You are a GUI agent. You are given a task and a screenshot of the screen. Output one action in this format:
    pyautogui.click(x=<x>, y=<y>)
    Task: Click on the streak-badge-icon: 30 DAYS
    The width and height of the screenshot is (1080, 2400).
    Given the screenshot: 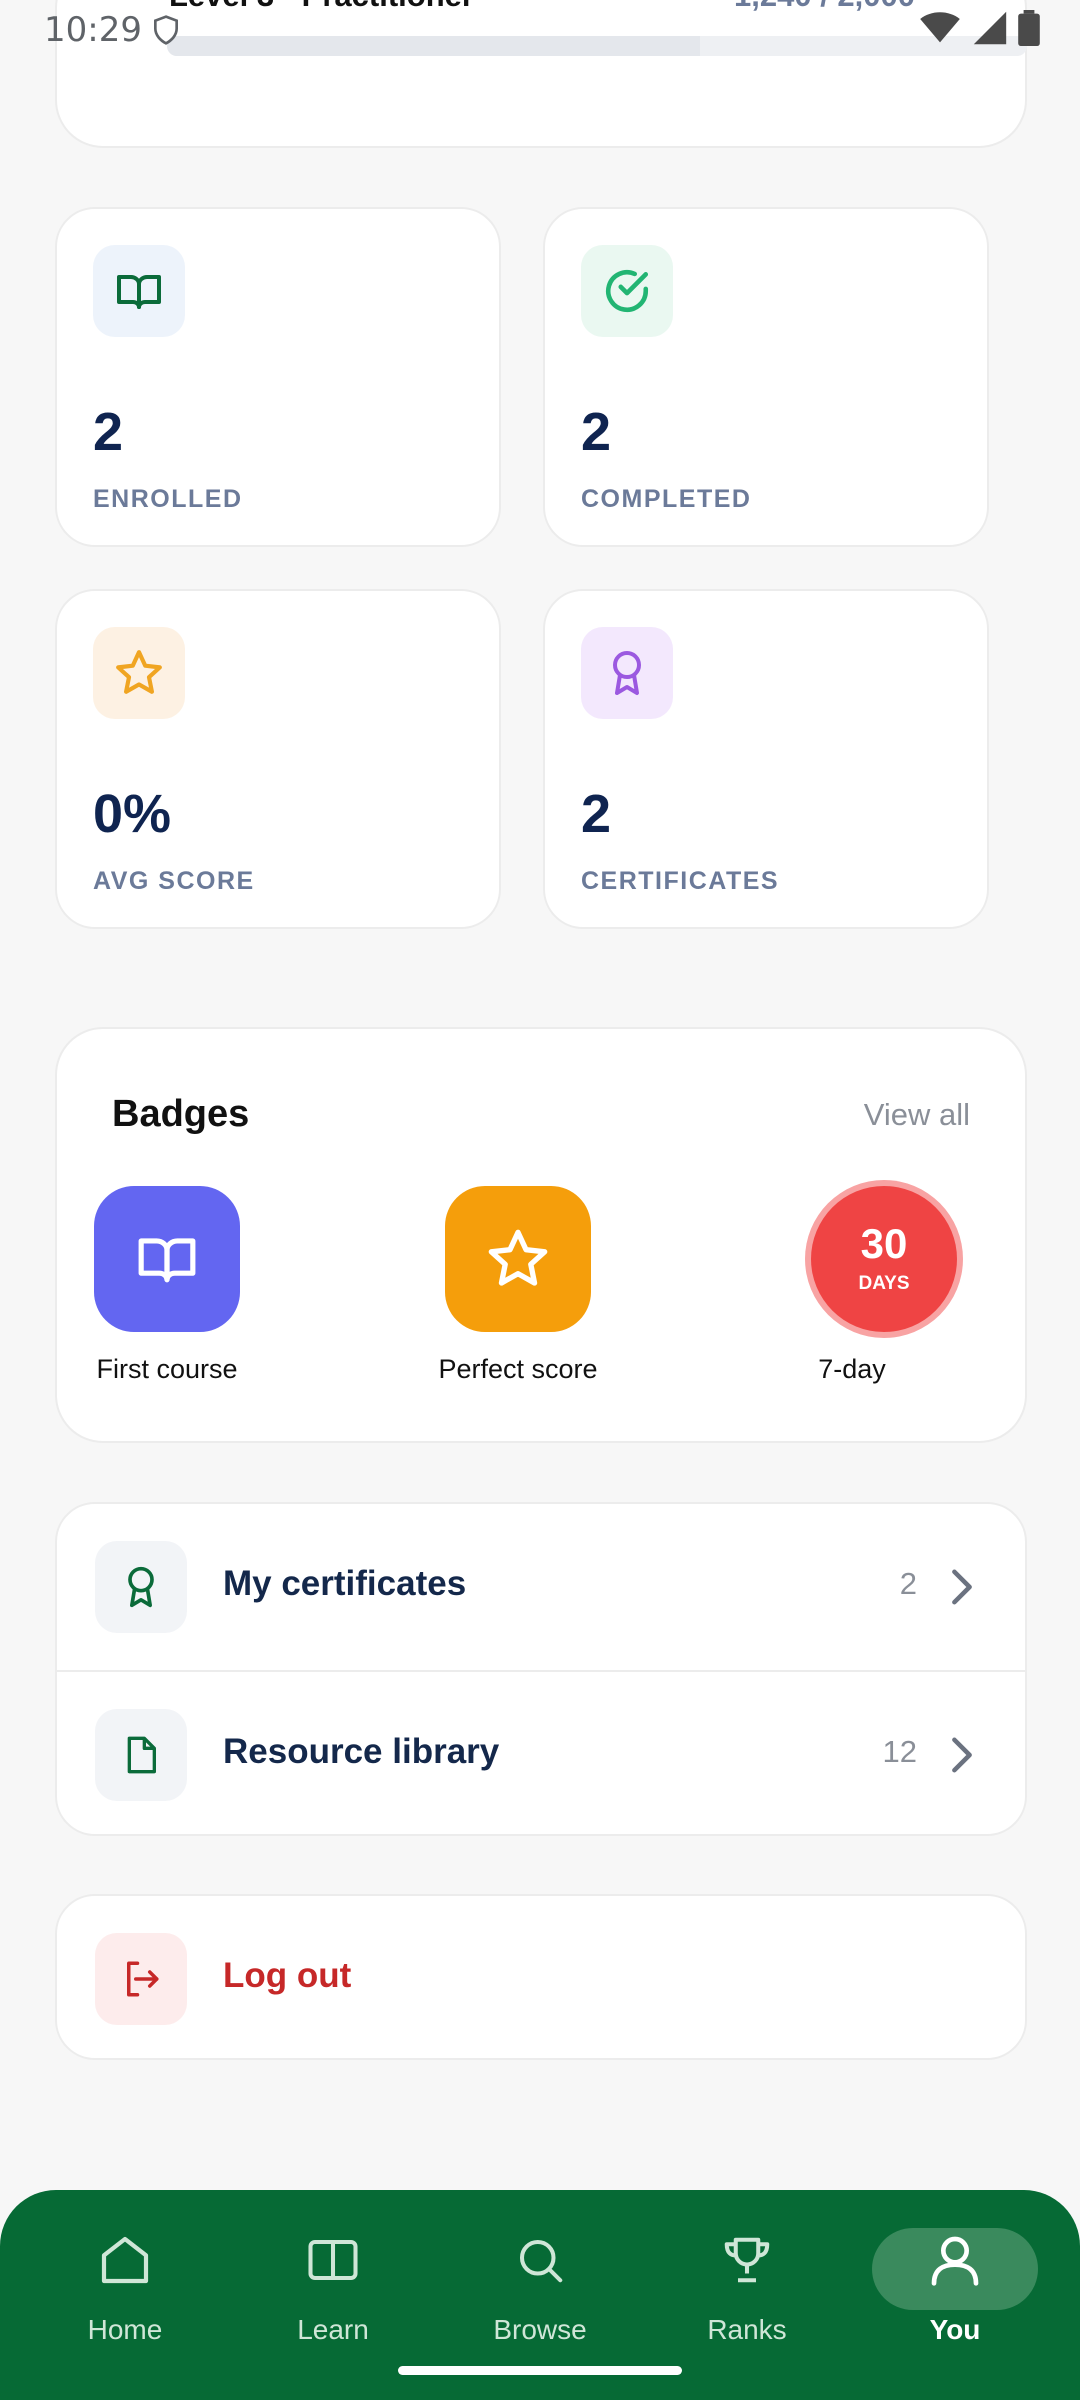 What is the action you would take?
    pyautogui.click(x=884, y=1259)
    